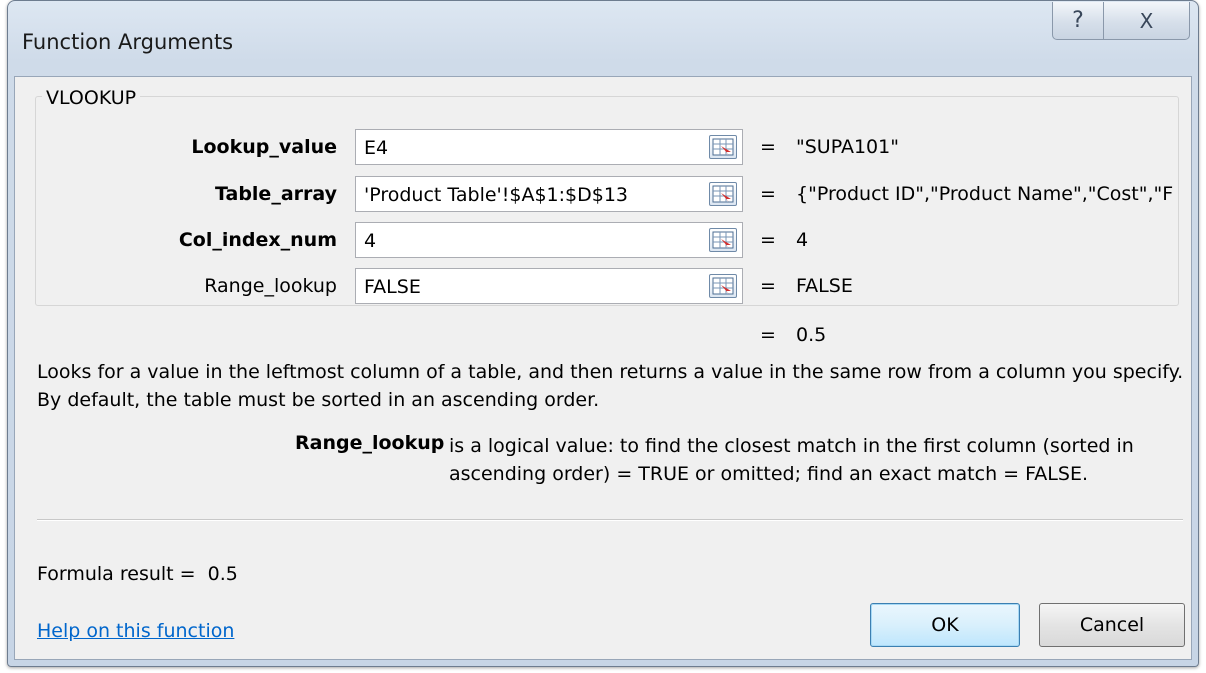  I want to click on table-array-input: 'Product Table'!$A$1:$D$13, so click(549, 194).